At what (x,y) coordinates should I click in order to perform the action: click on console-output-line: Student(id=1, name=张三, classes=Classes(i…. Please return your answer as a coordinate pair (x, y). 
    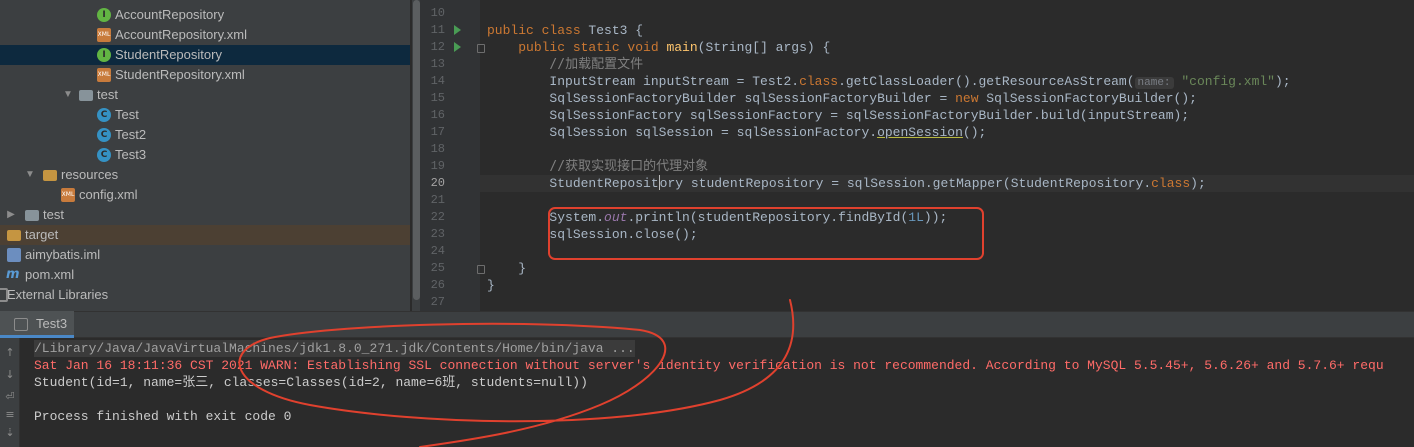
    Looking at the image, I should click on (311, 382).